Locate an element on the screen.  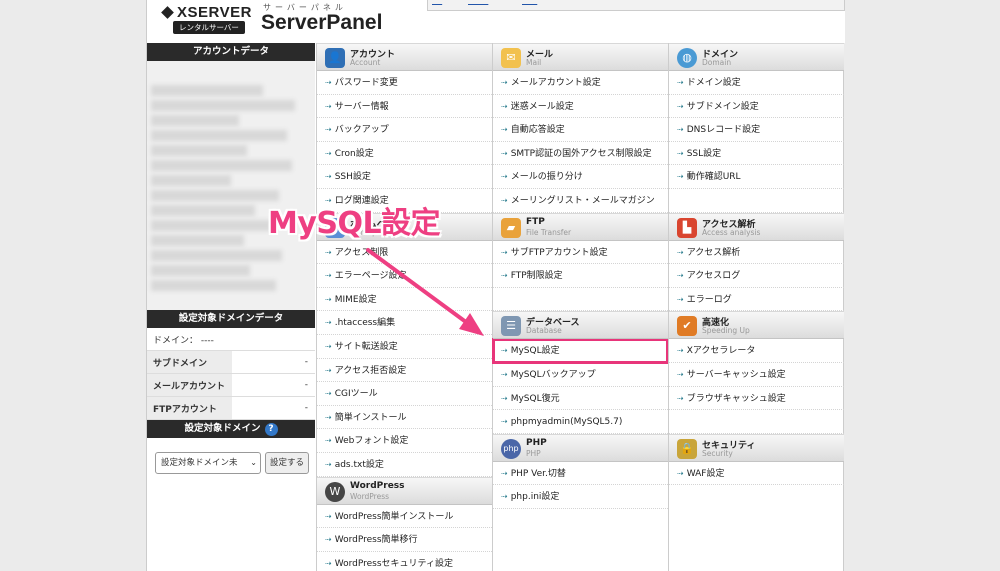
subdomain-row: サブドメイン - is located at coordinates (231, 362).